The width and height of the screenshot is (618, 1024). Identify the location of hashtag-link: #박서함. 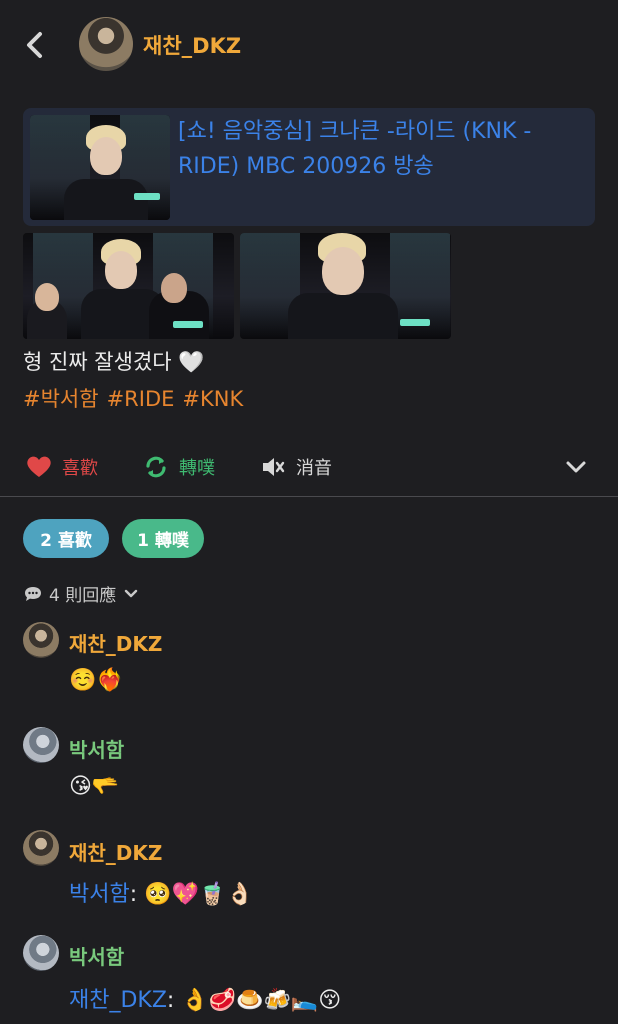
(61, 399).